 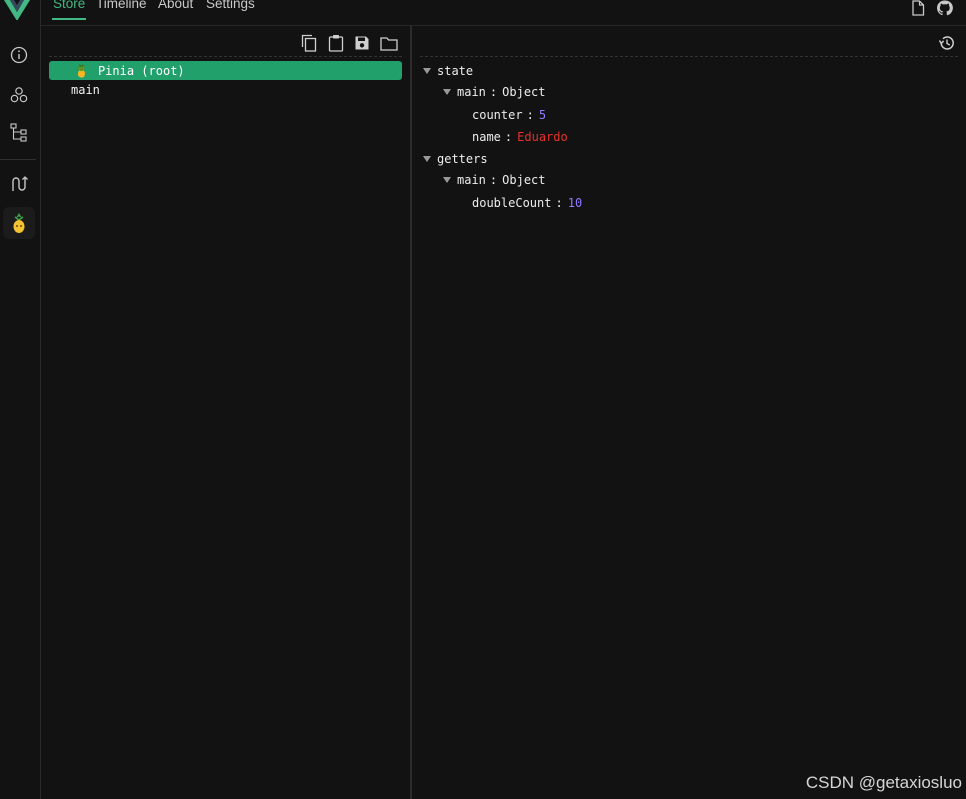 I want to click on tab-about: About, so click(x=175, y=9).